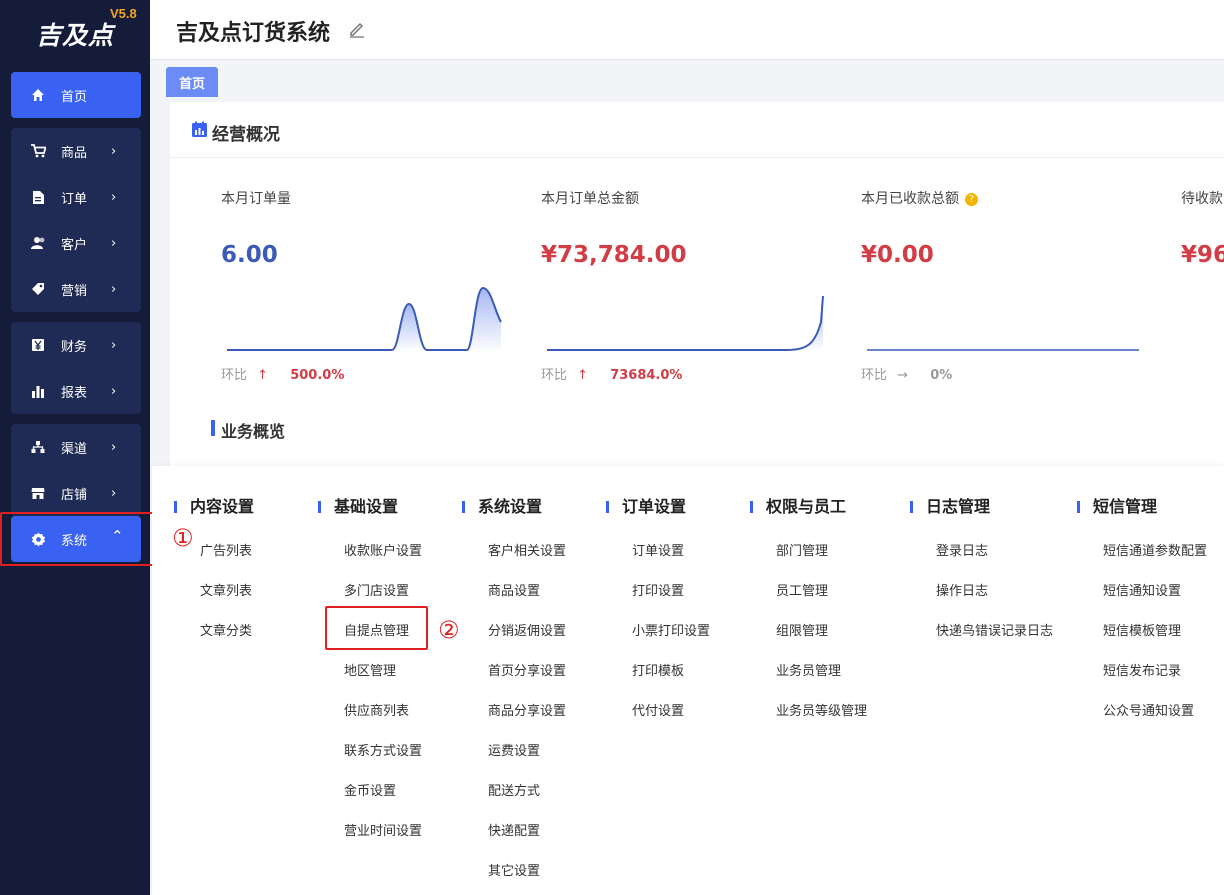 Image resolution: width=1224 pixels, height=895 pixels. Describe the element at coordinates (646, 375) in the screenshot. I see `trend-percent: 73684.0%` at that location.